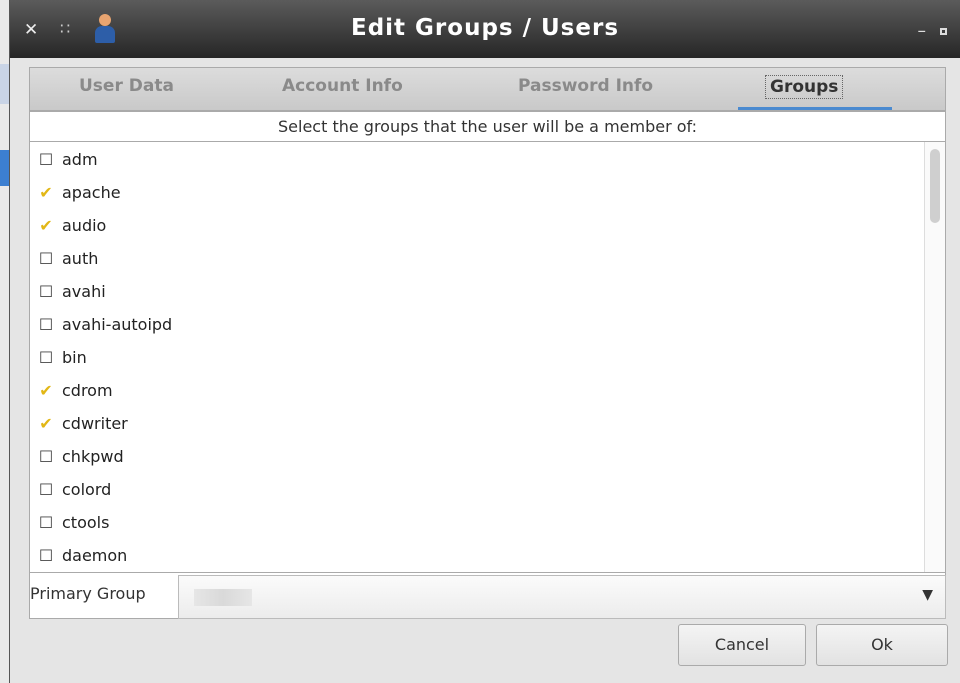  I want to click on tab-account-info: Account Info, so click(342, 86).